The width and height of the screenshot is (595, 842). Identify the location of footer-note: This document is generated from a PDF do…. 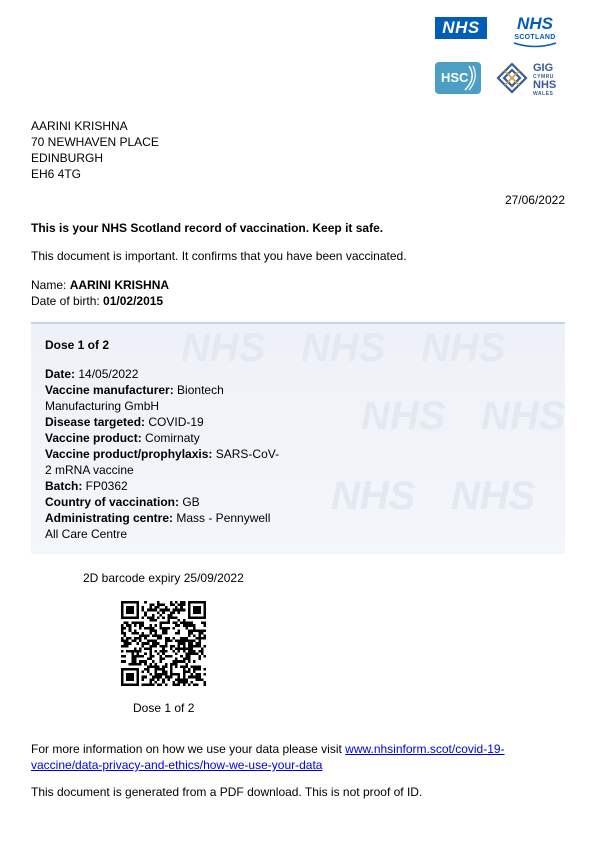
(227, 792).